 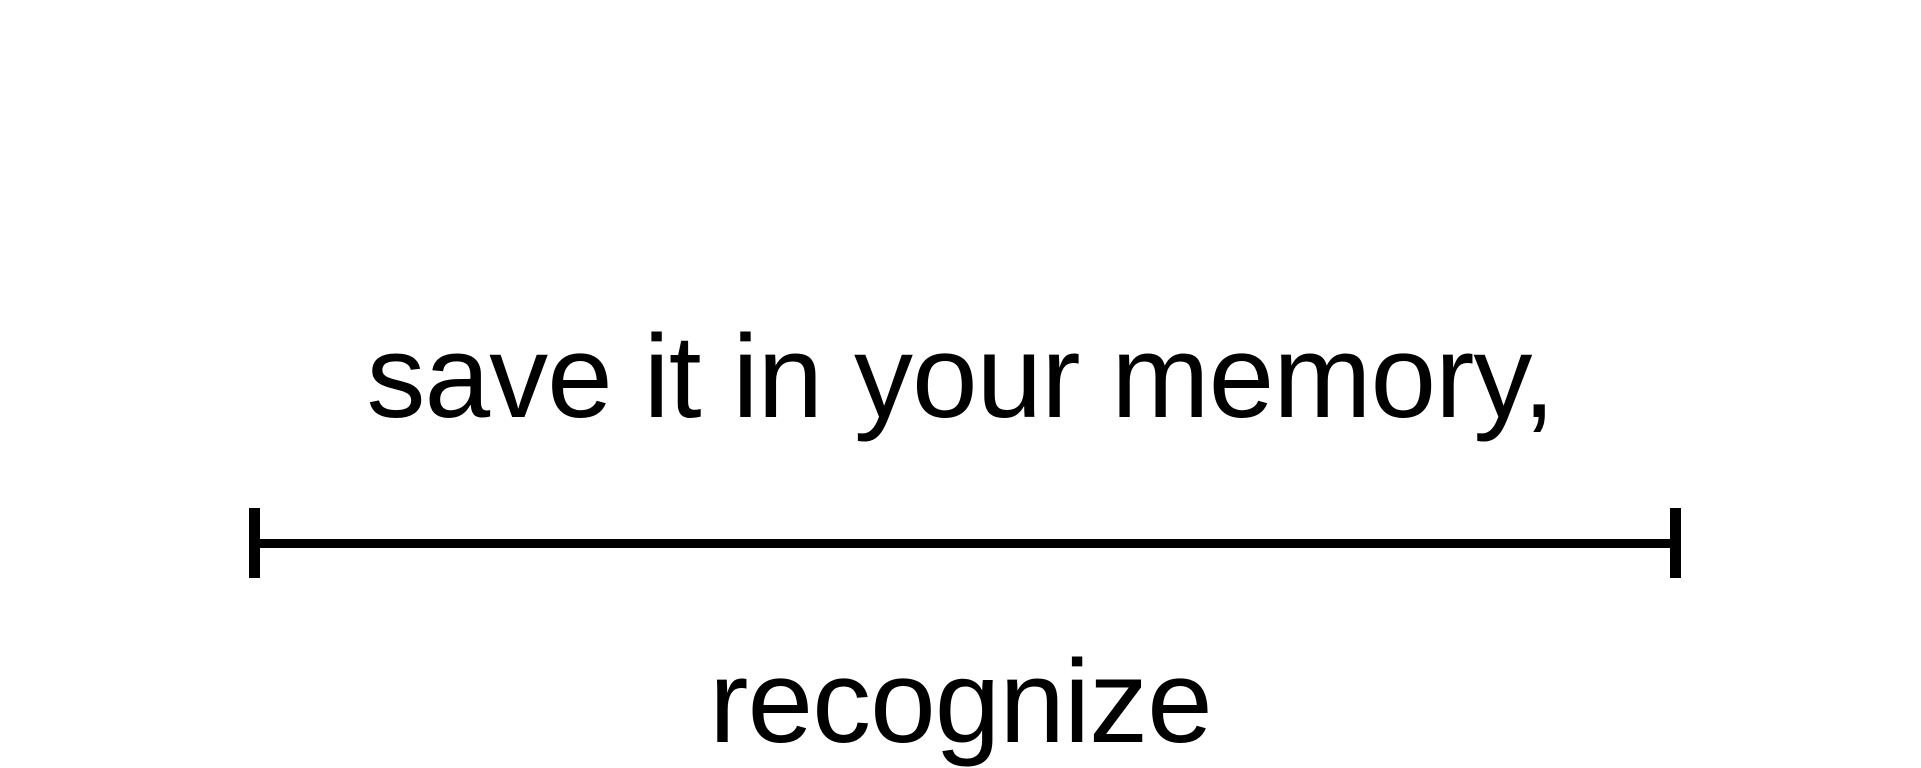 I want to click on bracket-line, so click(x=965, y=543).